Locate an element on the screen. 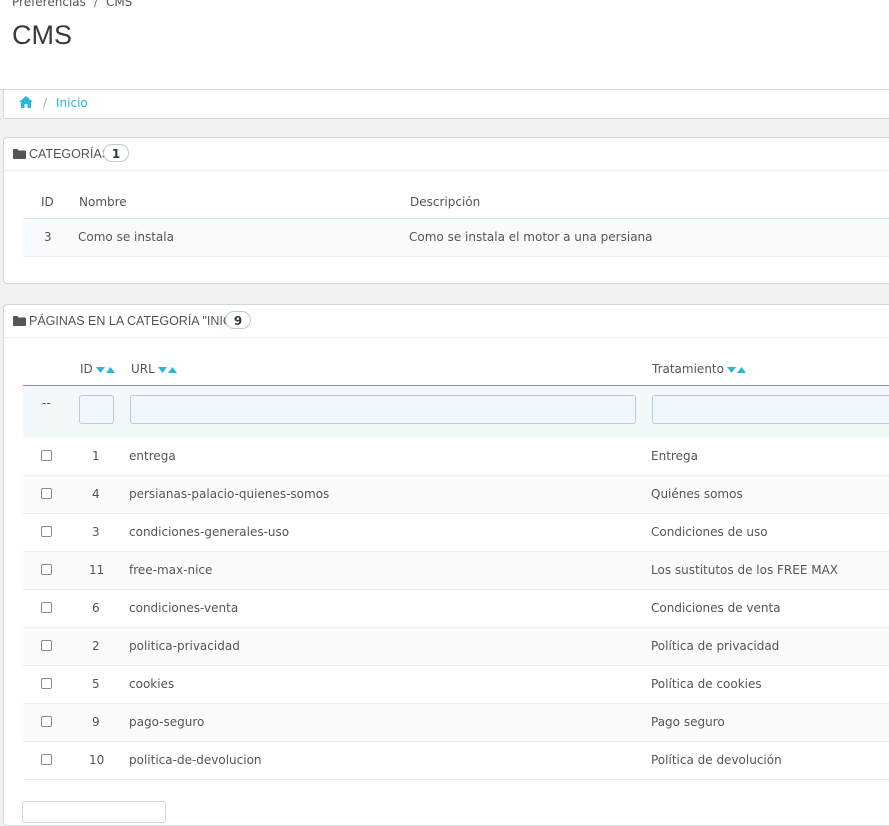 The image size is (889, 826). cell-url: cookies is located at coordinates (152, 684).